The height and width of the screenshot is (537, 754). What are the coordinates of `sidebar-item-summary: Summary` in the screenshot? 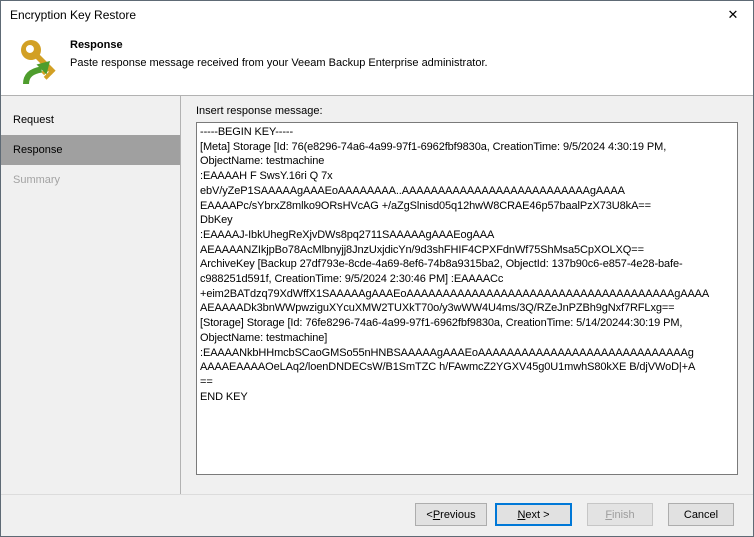 It's located at (37, 180).